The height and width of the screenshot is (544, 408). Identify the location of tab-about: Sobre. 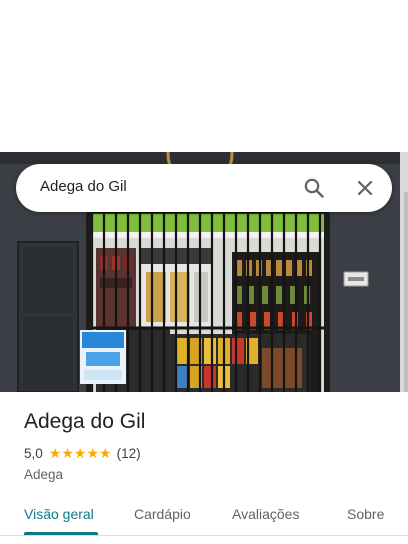
(365, 514).